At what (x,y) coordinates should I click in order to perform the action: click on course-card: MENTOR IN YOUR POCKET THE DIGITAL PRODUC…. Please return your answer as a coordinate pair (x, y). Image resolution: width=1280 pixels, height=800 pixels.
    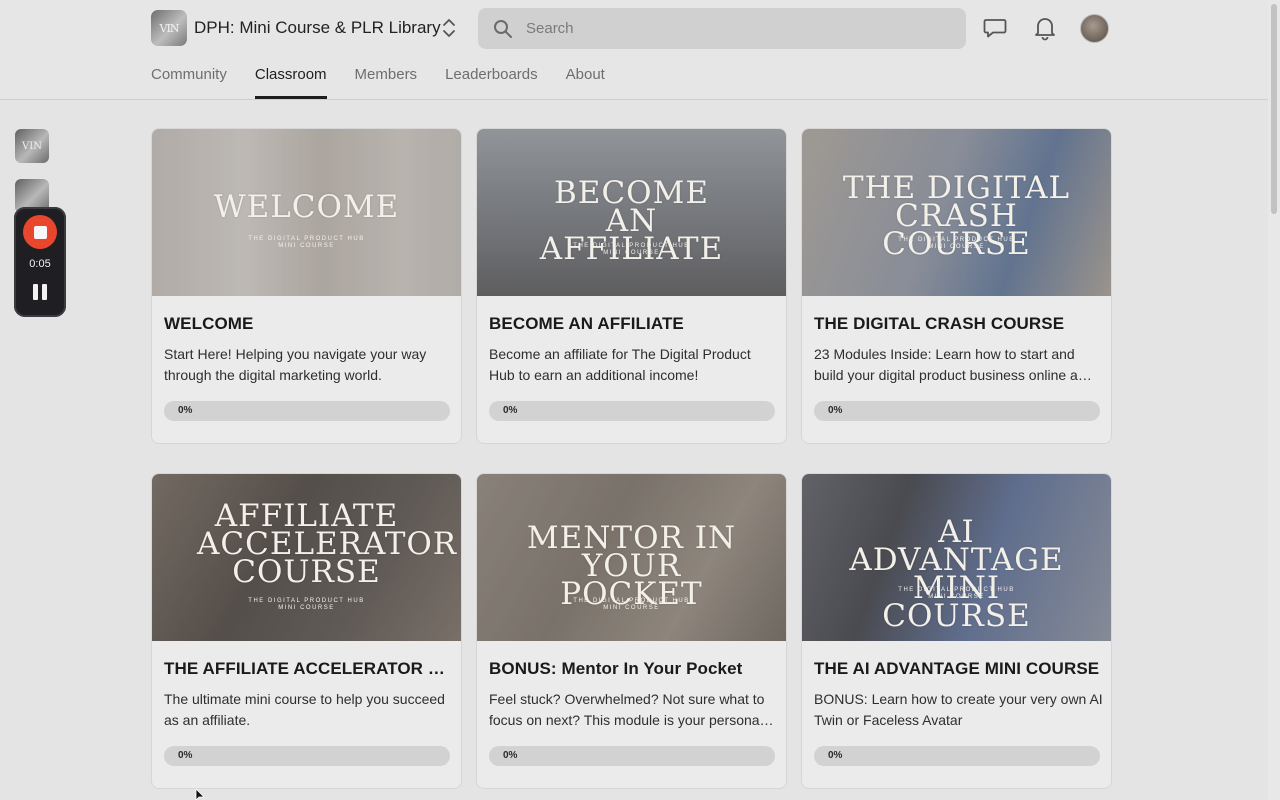
    Looking at the image, I should click on (631, 631).